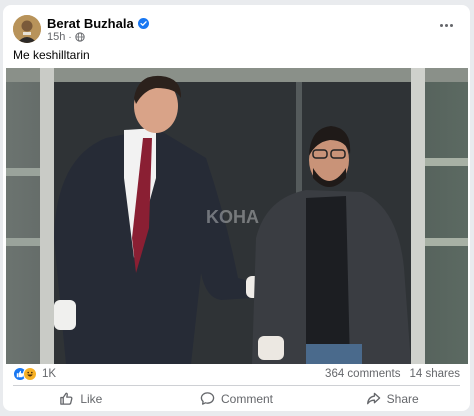 The height and width of the screenshot is (416, 474). Describe the element at coordinates (143, 23) in the screenshot. I see `verified-badge-icon` at that location.